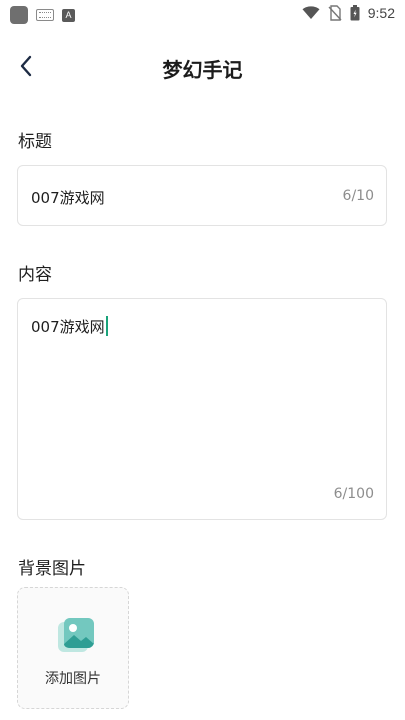 Image resolution: width=405 pixels, height=720 pixels. I want to click on notification-square-icon, so click(19, 15).